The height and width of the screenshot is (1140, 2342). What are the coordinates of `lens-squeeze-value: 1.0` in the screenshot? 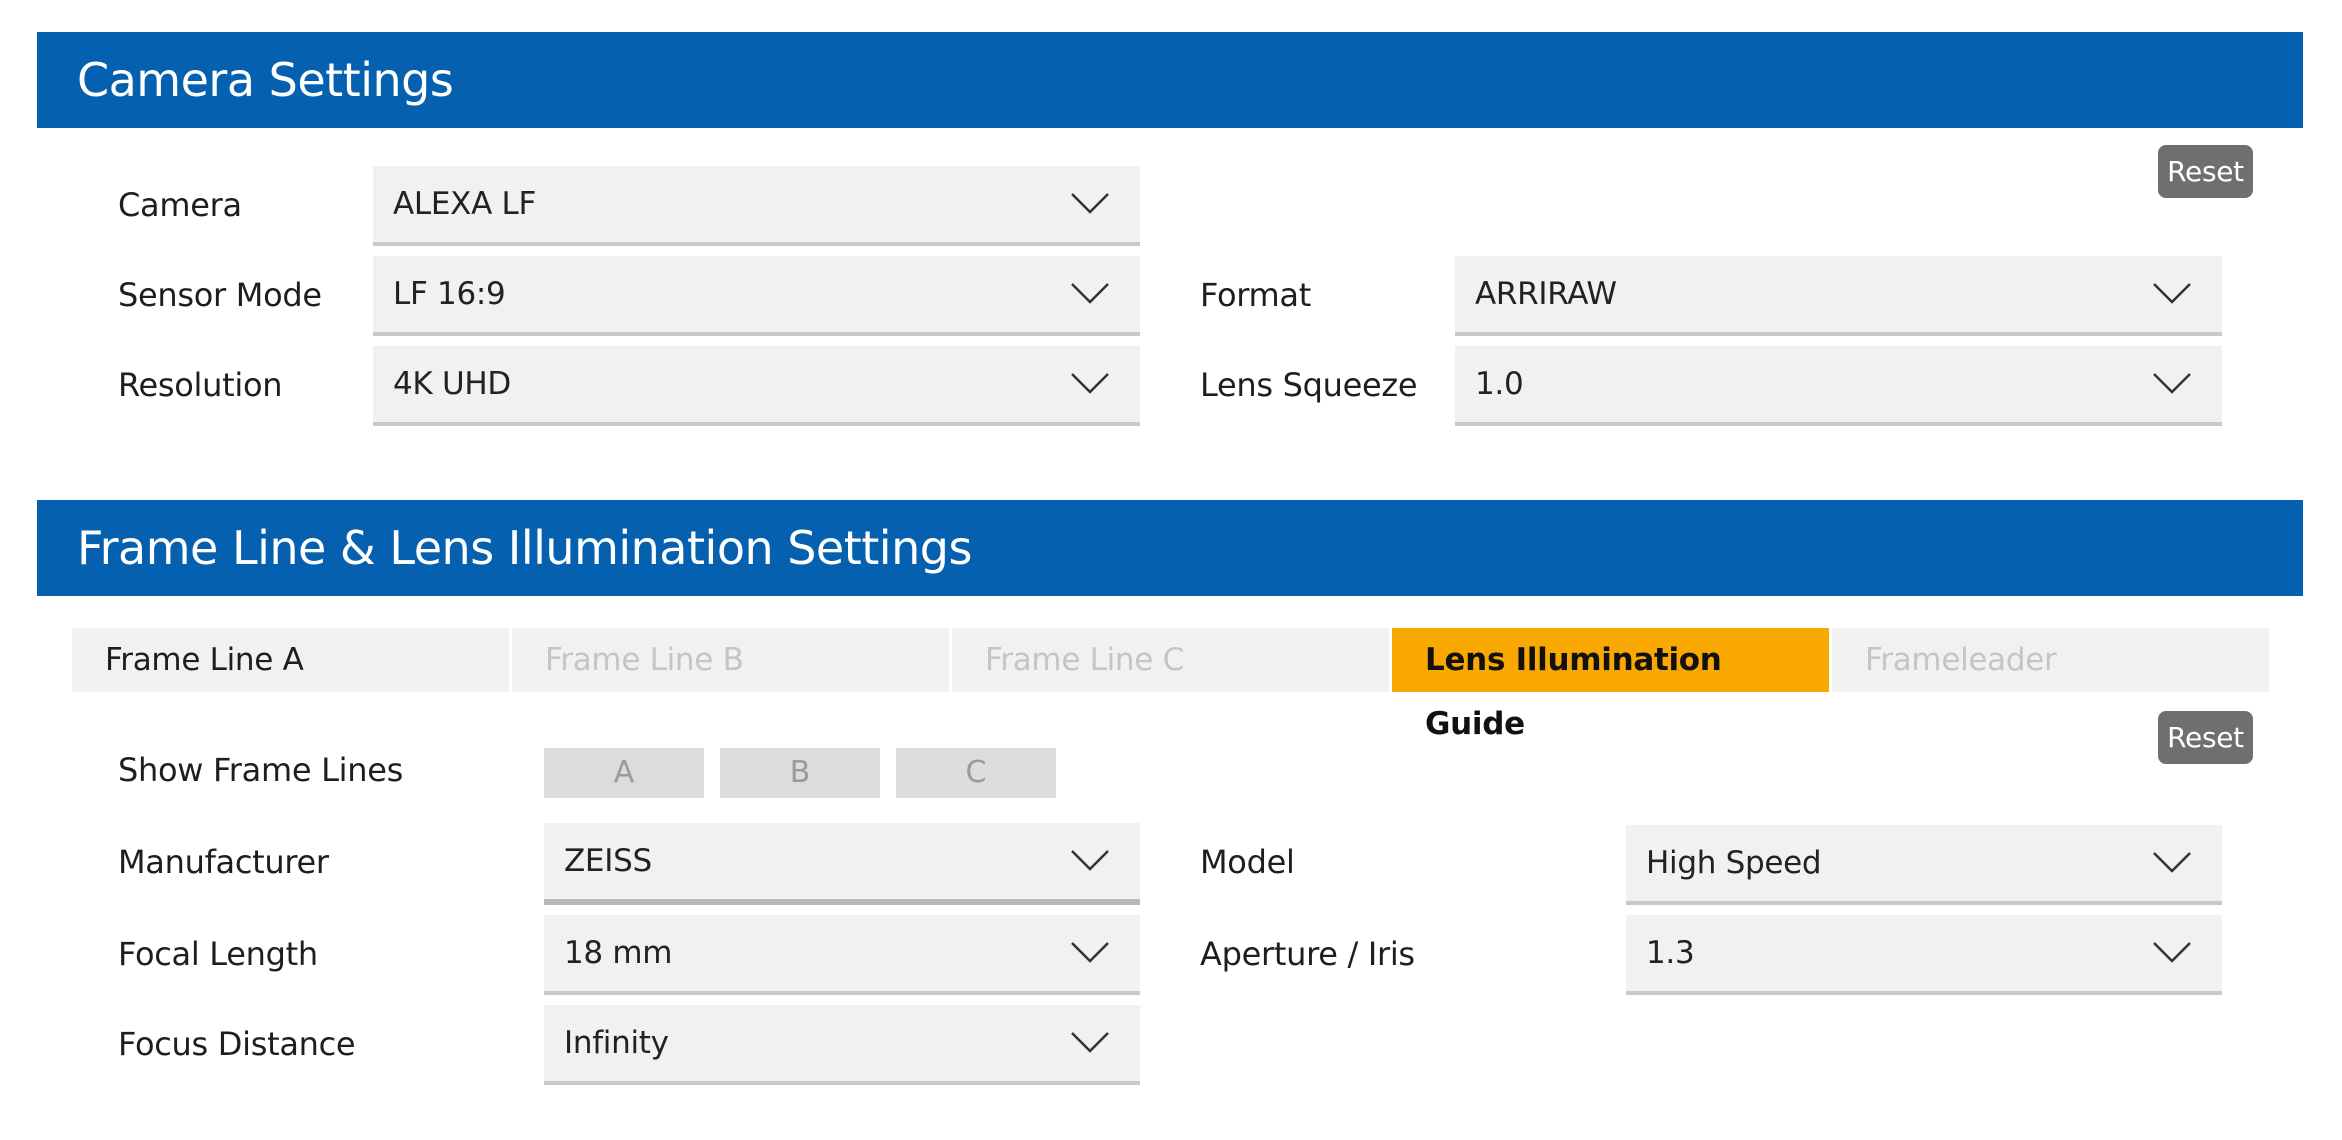 It's located at (1499, 384).